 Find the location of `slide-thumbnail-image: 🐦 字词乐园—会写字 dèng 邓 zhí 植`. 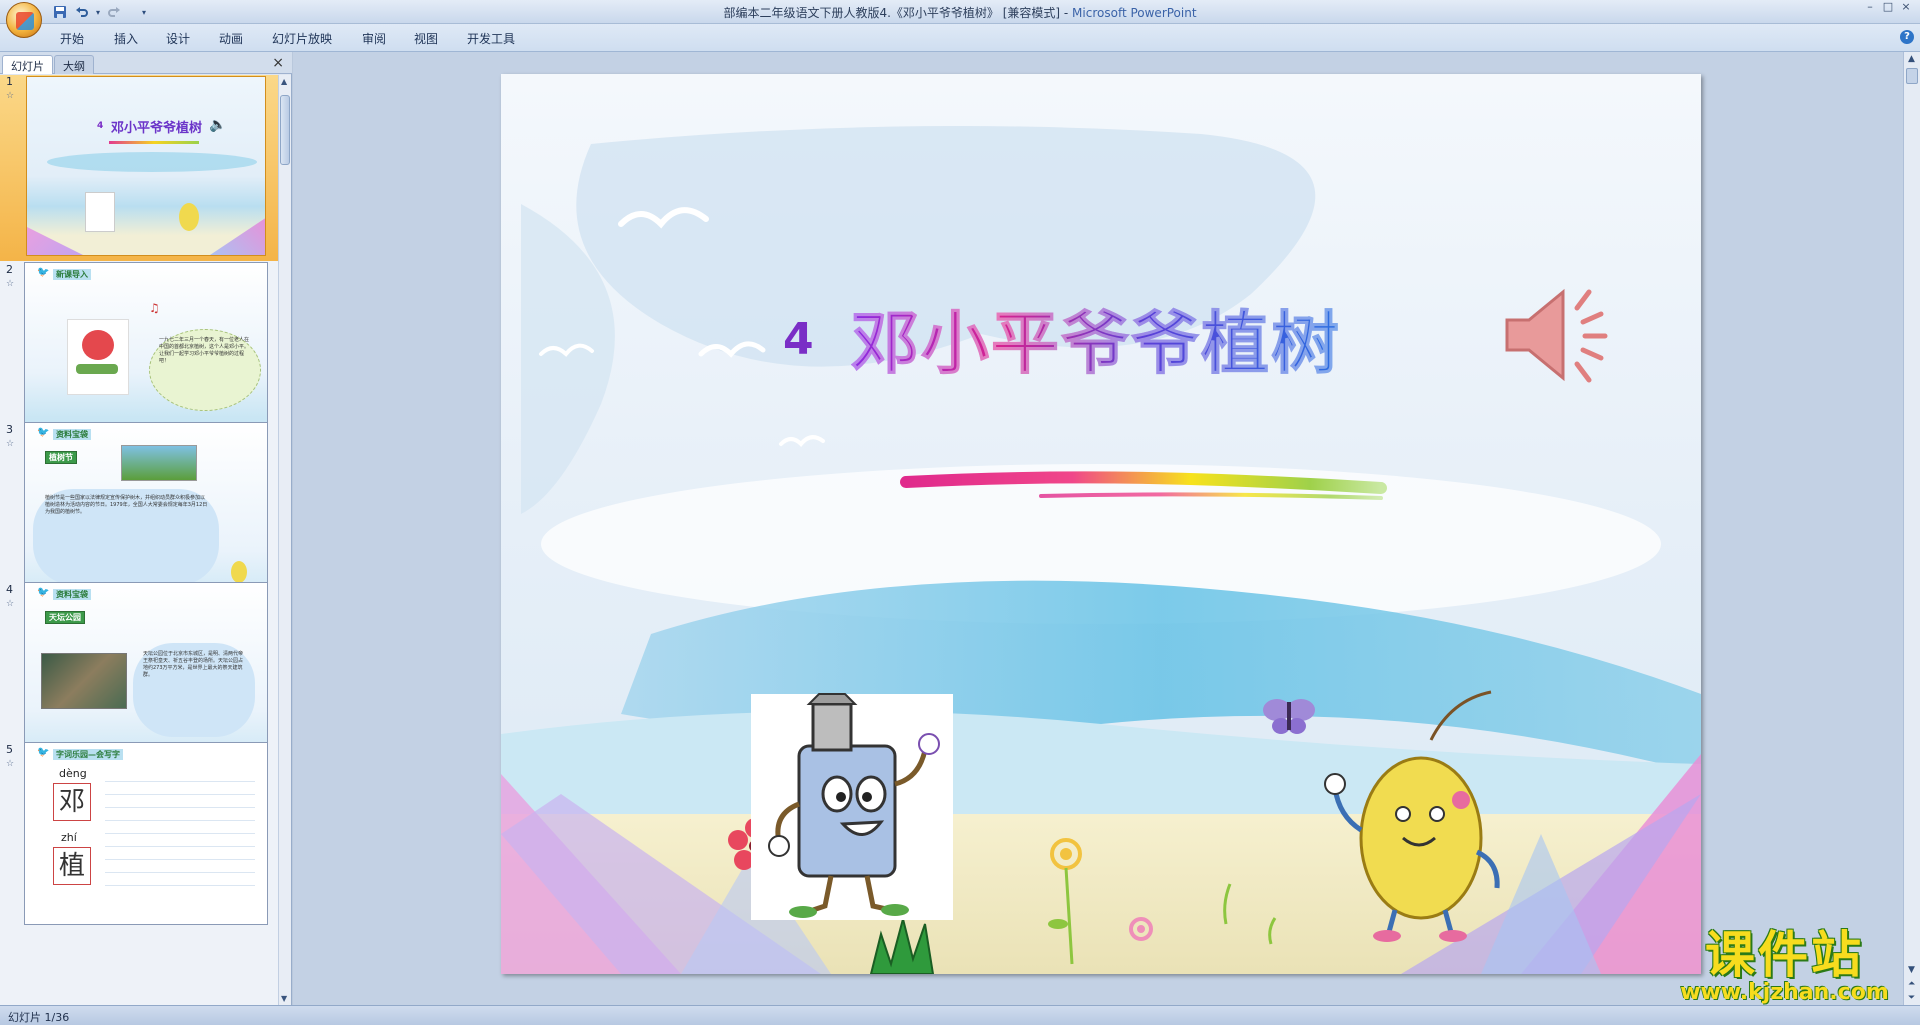

slide-thumbnail-image: 🐦 字词乐园—会写字 dèng 邓 zhí 植 is located at coordinates (146, 833).